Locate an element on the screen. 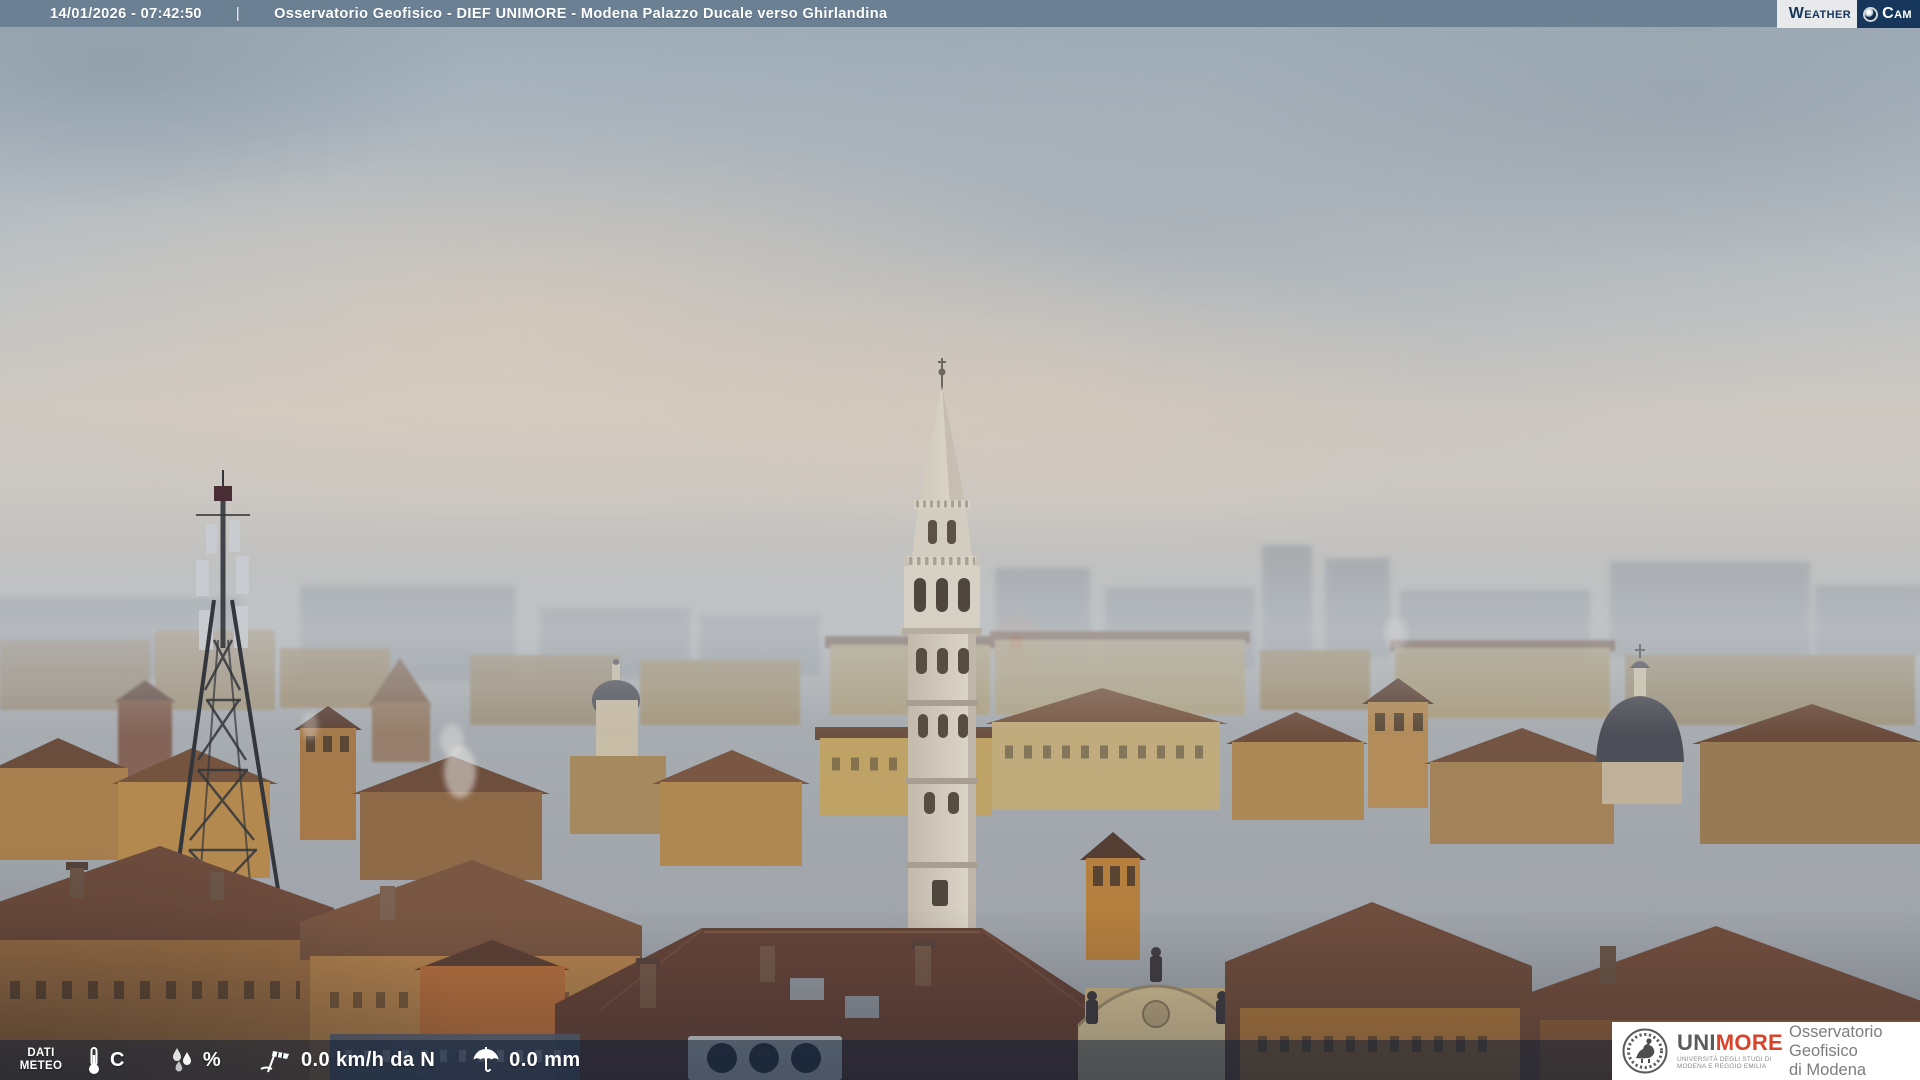 The height and width of the screenshot is (1080, 1920). temperature-value: C is located at coordinates (117, 1059).